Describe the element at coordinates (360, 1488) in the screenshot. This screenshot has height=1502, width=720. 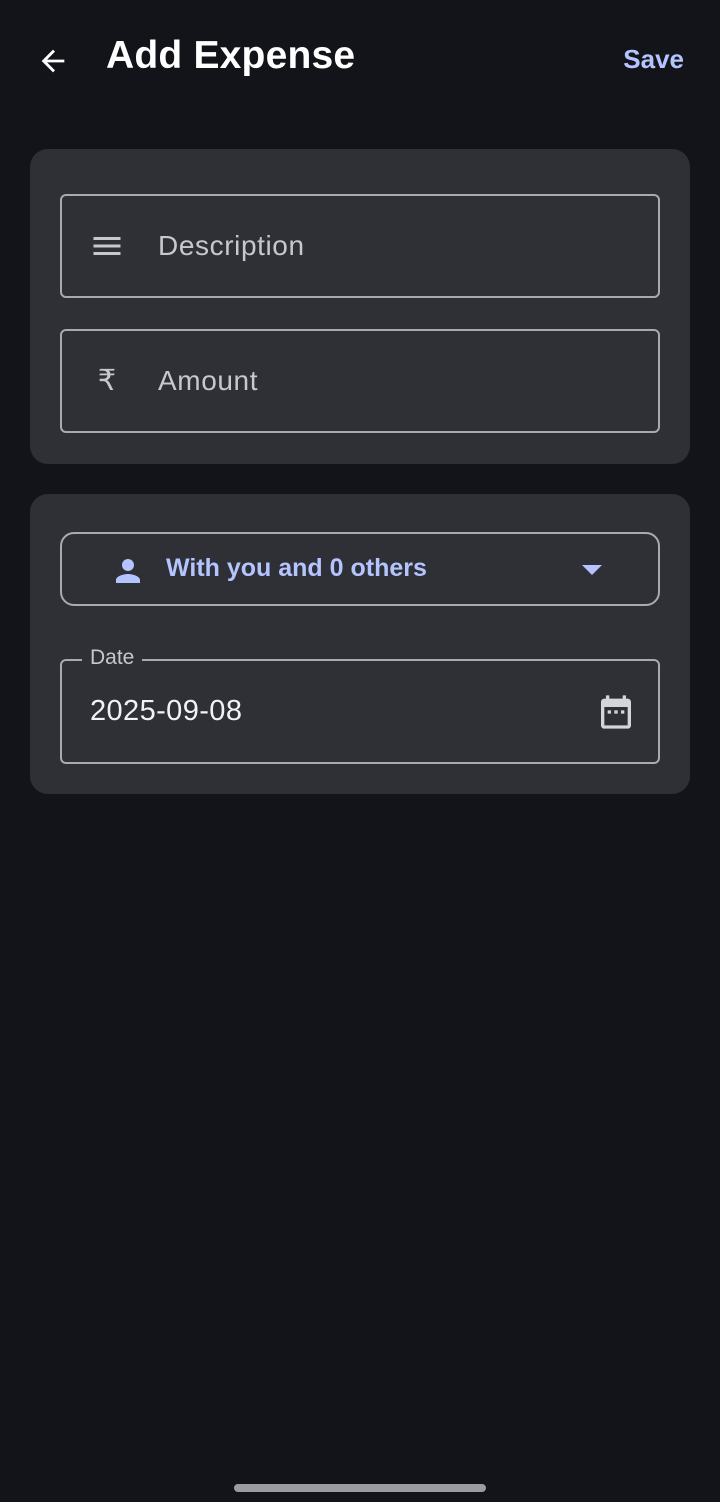
I see `home-indicator` at that location.